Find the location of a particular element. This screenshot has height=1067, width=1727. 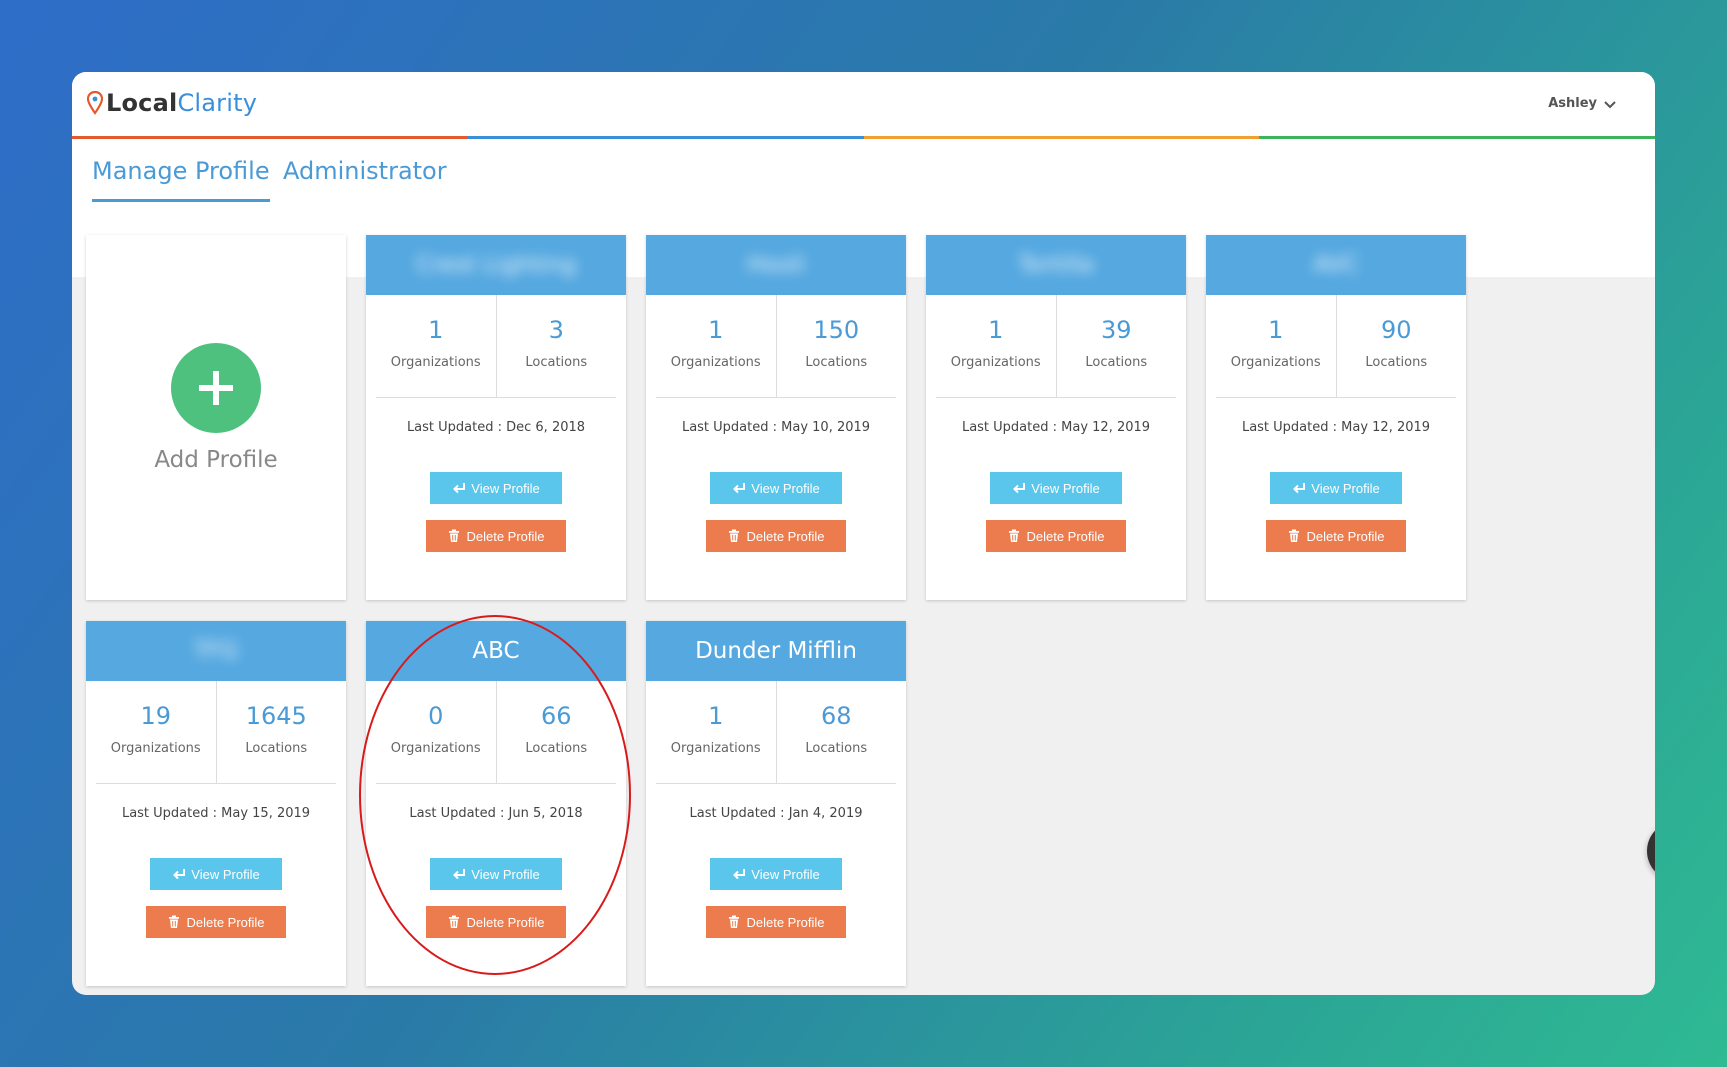

last-updated: Last Updated : Jan 4, 2019 is located at coordinates (776, 813).